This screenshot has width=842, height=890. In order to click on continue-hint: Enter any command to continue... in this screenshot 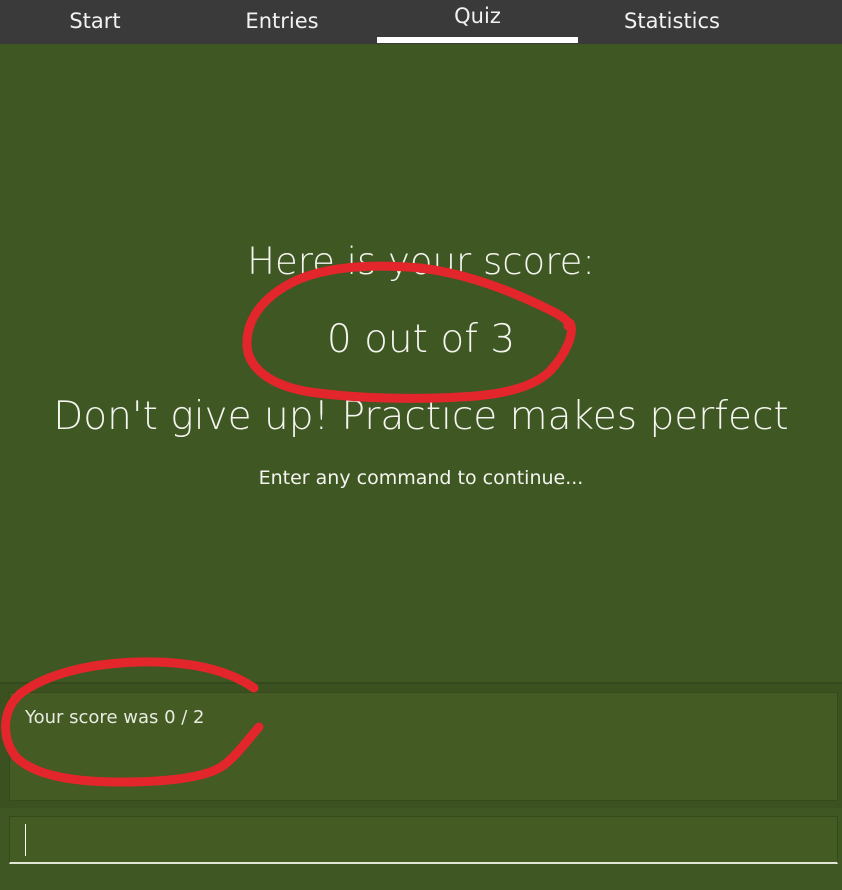, I will do `click(421, 478)`.